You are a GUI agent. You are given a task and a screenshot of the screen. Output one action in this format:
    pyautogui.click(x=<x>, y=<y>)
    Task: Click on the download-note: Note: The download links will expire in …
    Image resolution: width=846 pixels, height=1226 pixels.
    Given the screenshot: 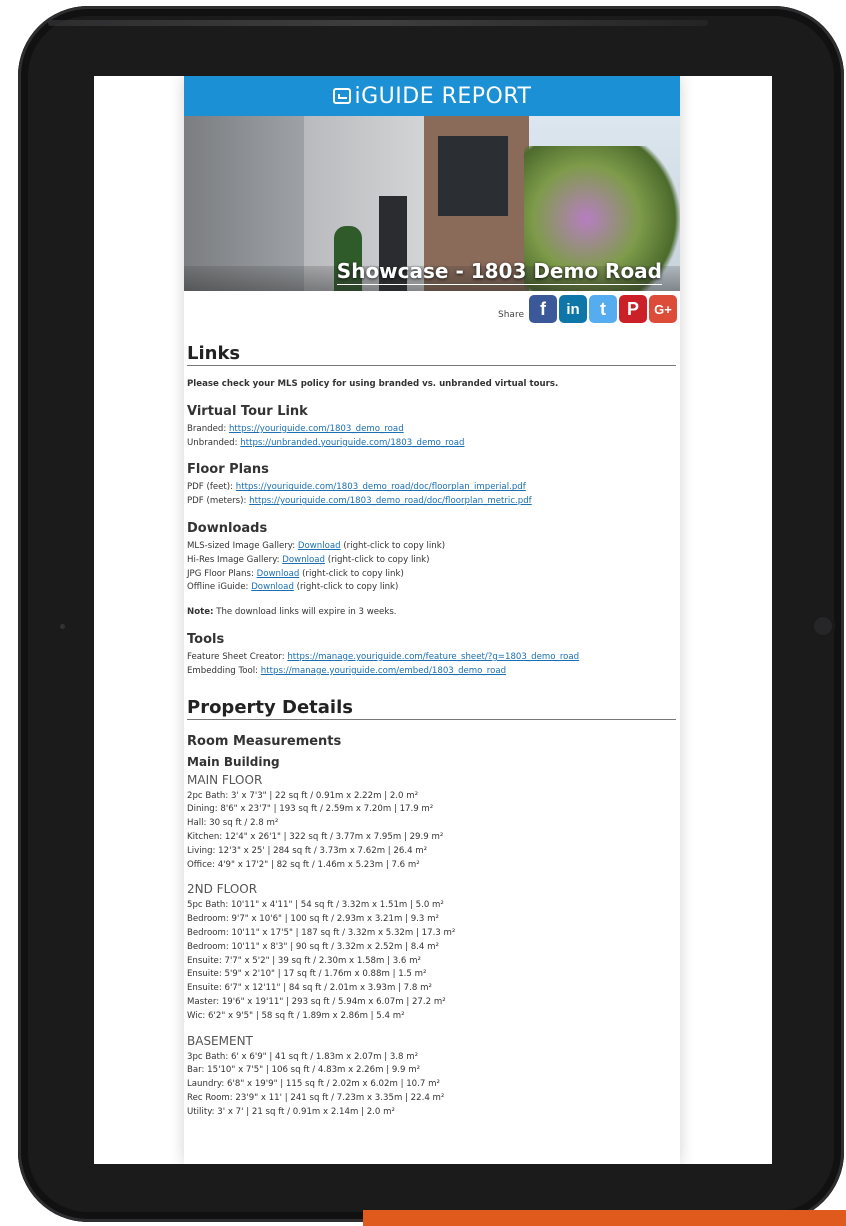 What is the action you would take?
    pyautogui.click(x=431, y=613)
    